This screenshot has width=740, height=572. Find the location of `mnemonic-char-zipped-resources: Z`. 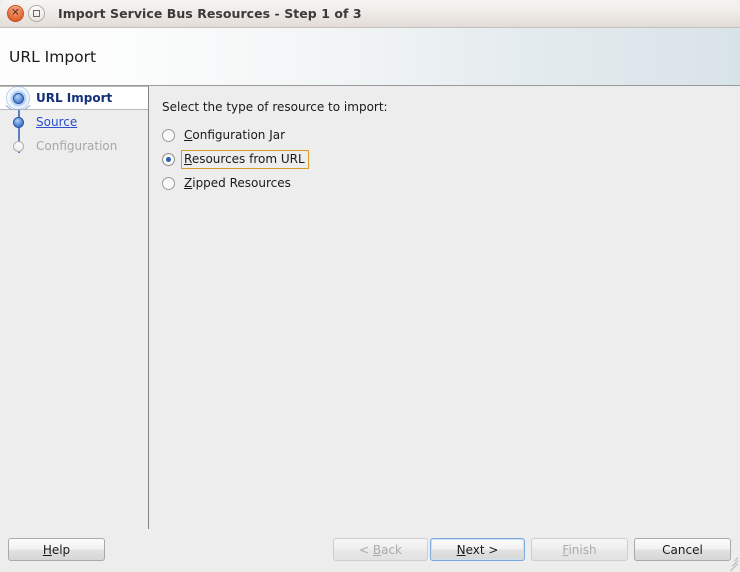

mnemonic-char-zipped-resources: Z is located at coordinates (188, 183).